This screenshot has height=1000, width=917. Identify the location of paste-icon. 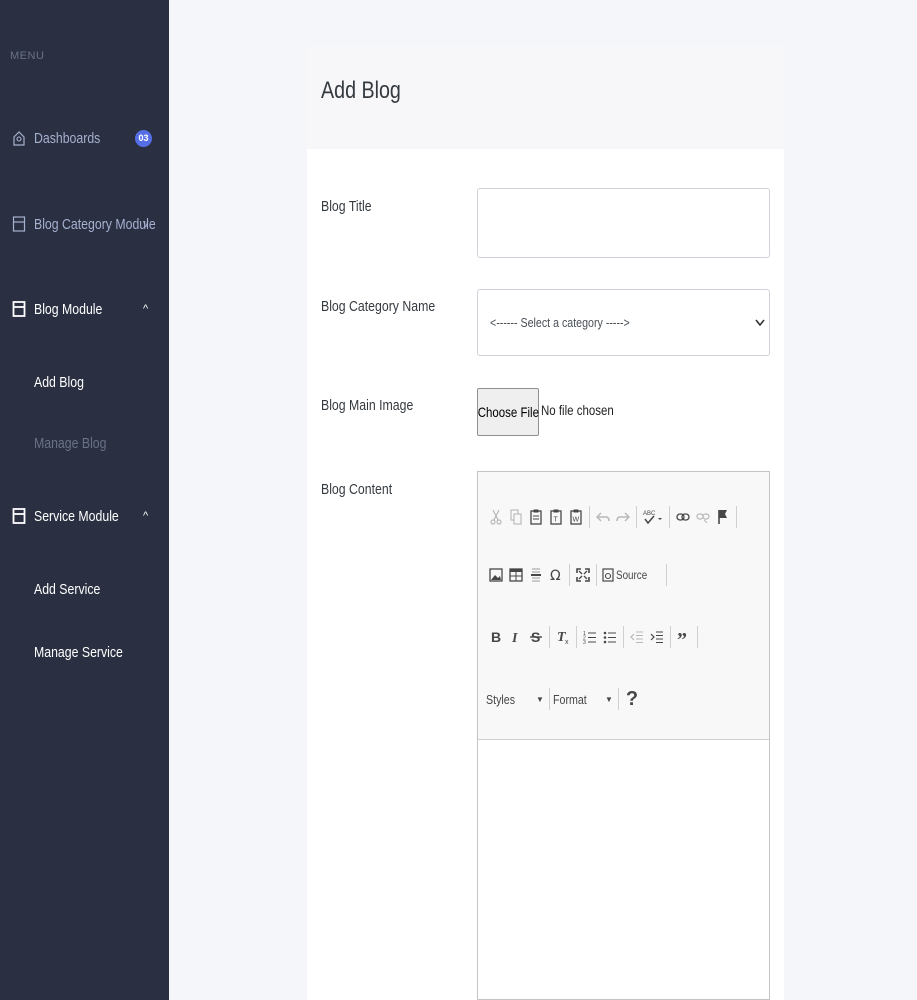
(536, 517).